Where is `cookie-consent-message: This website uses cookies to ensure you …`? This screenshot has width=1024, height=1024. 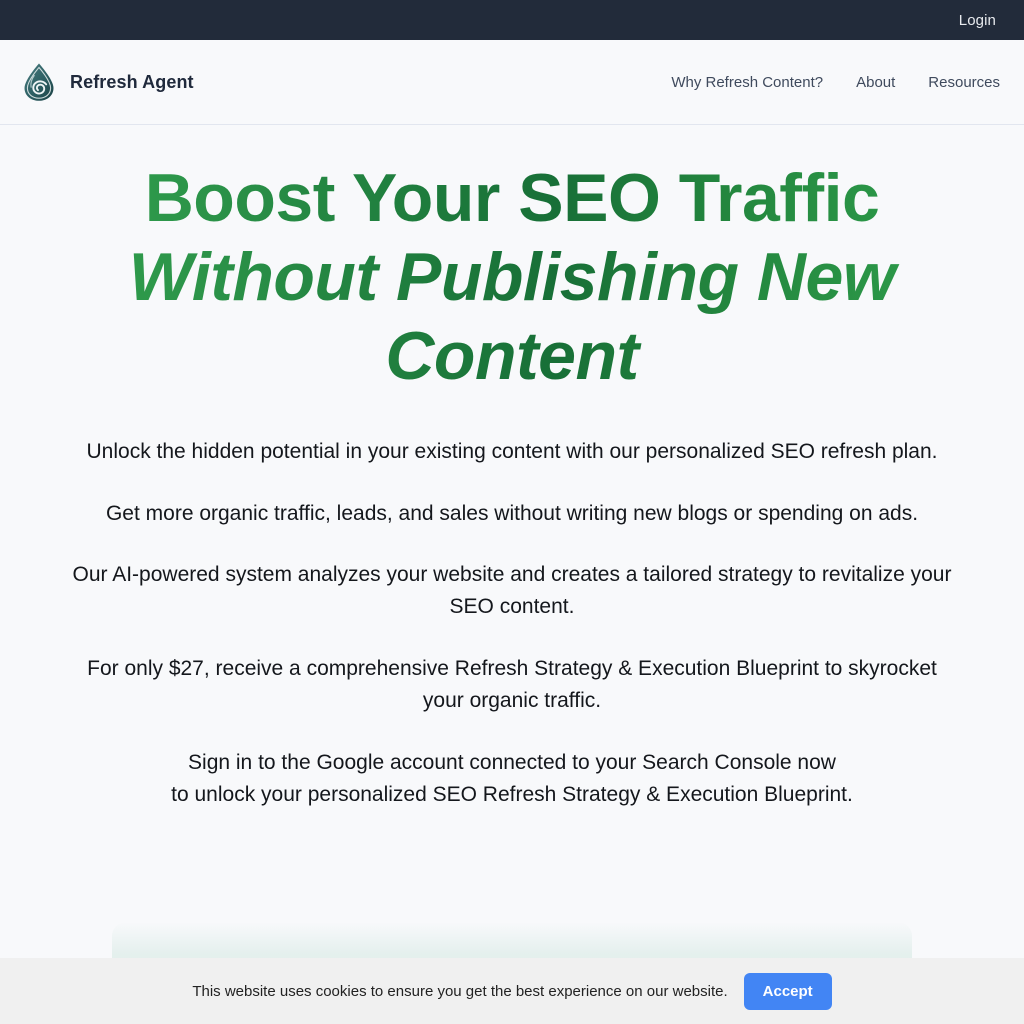 cookie-consent-message: This website uses cookies to ensure you … is located at coordinates (460, 991).